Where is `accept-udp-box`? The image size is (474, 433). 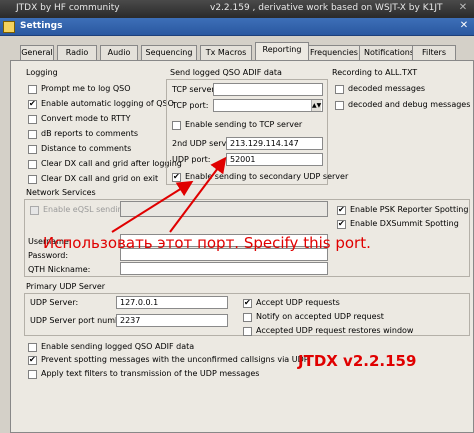
accept-udp-box is located at coordinates (247, 303).